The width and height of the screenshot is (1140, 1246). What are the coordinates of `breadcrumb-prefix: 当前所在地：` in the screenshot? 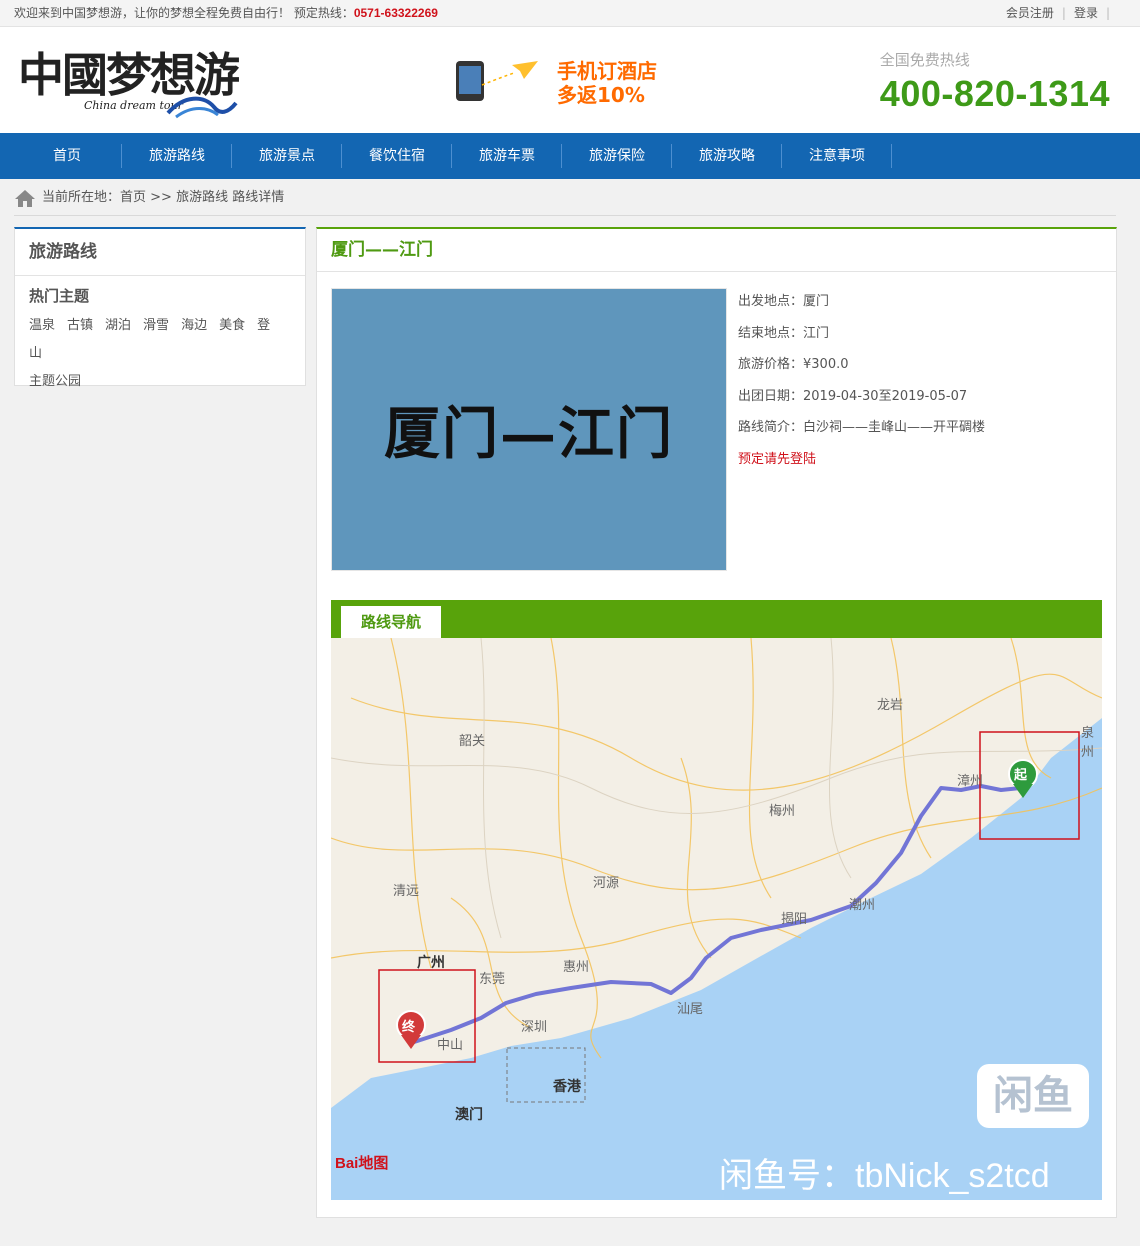 It's located at (81, 197).